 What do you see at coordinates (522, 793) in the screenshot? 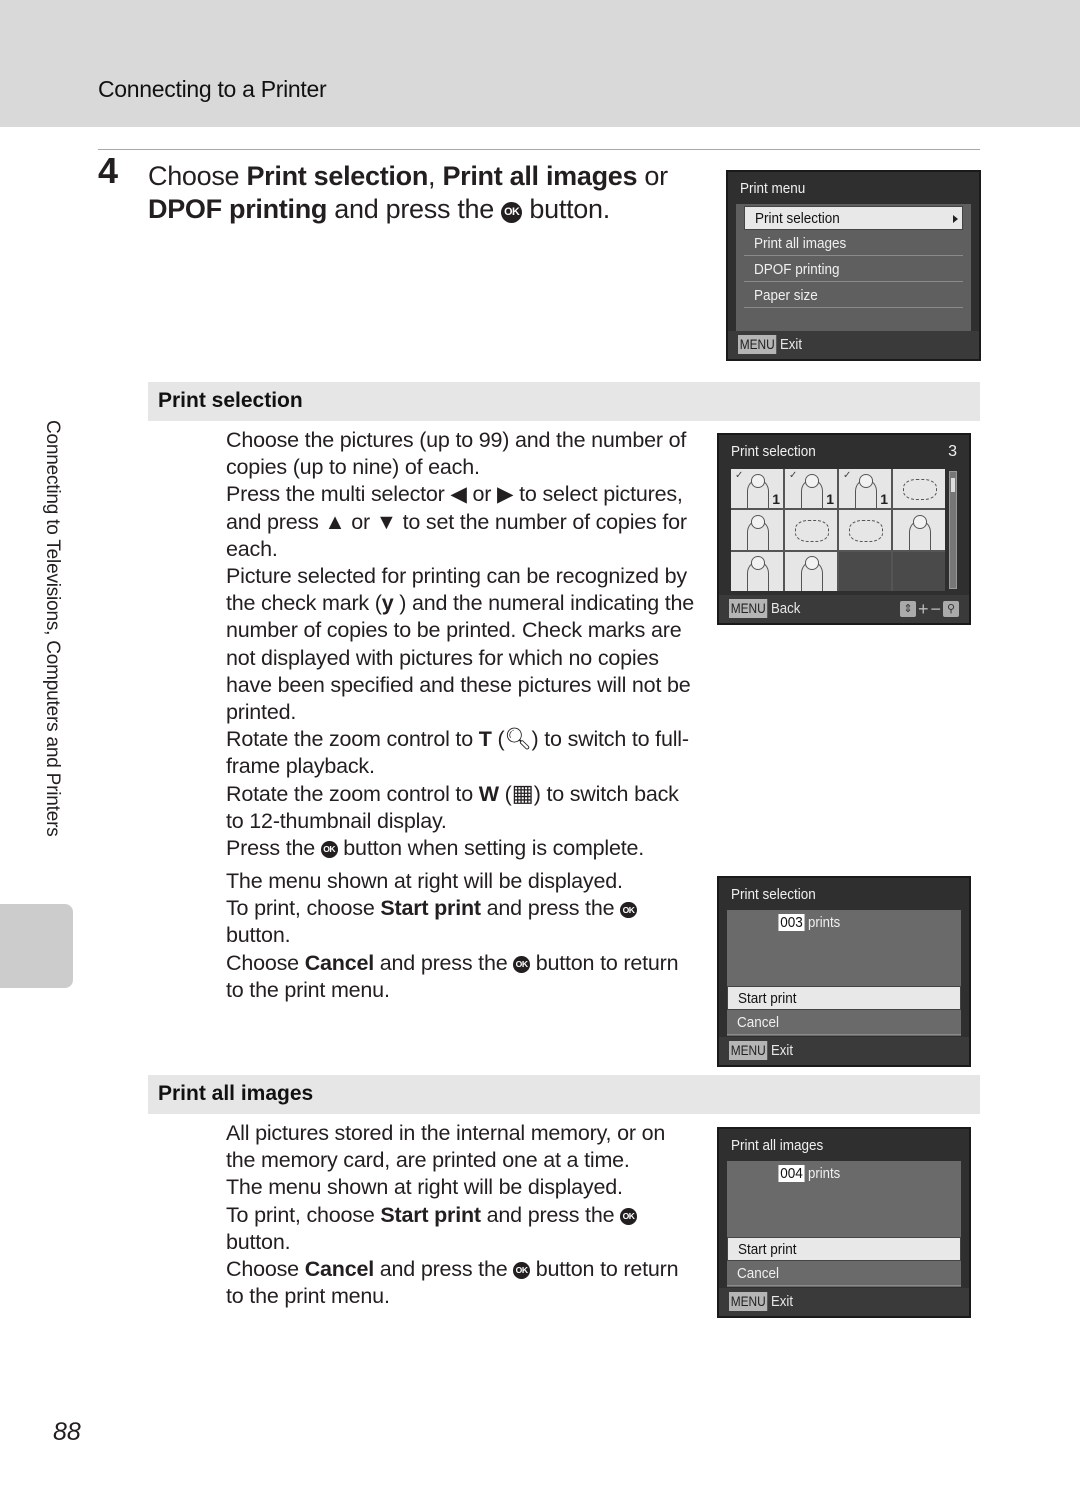
I see `thumbnail-icon: ▦` at bounding box center [522, 793].